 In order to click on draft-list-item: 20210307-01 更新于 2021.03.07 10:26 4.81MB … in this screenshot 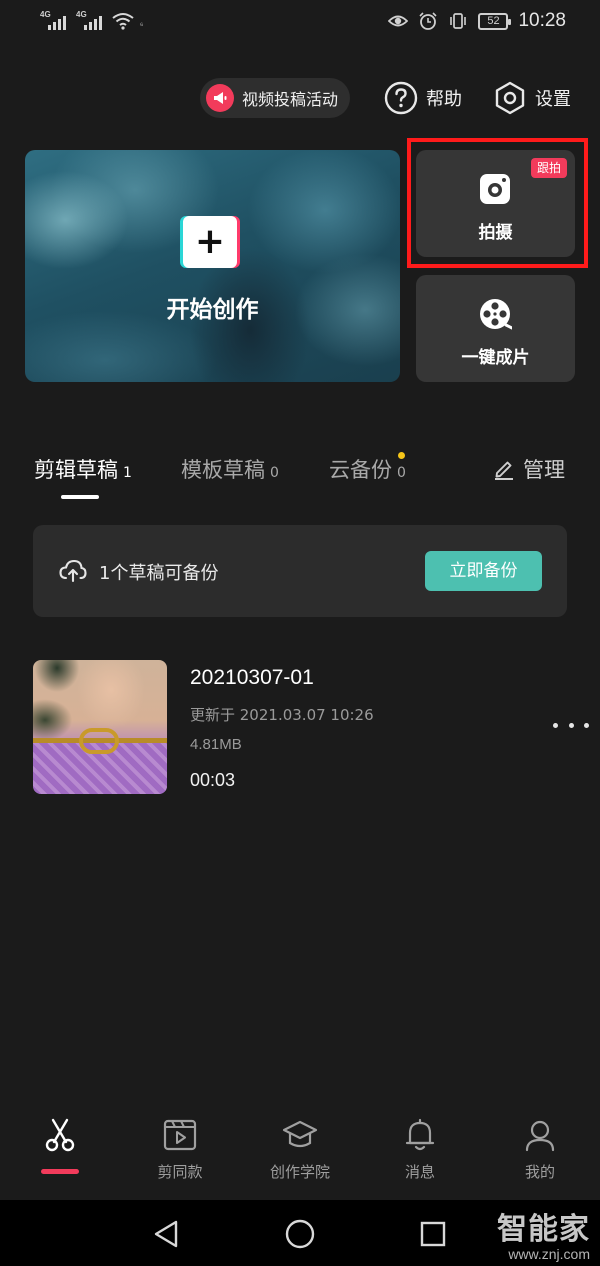, I will do `click(316, 728)`.